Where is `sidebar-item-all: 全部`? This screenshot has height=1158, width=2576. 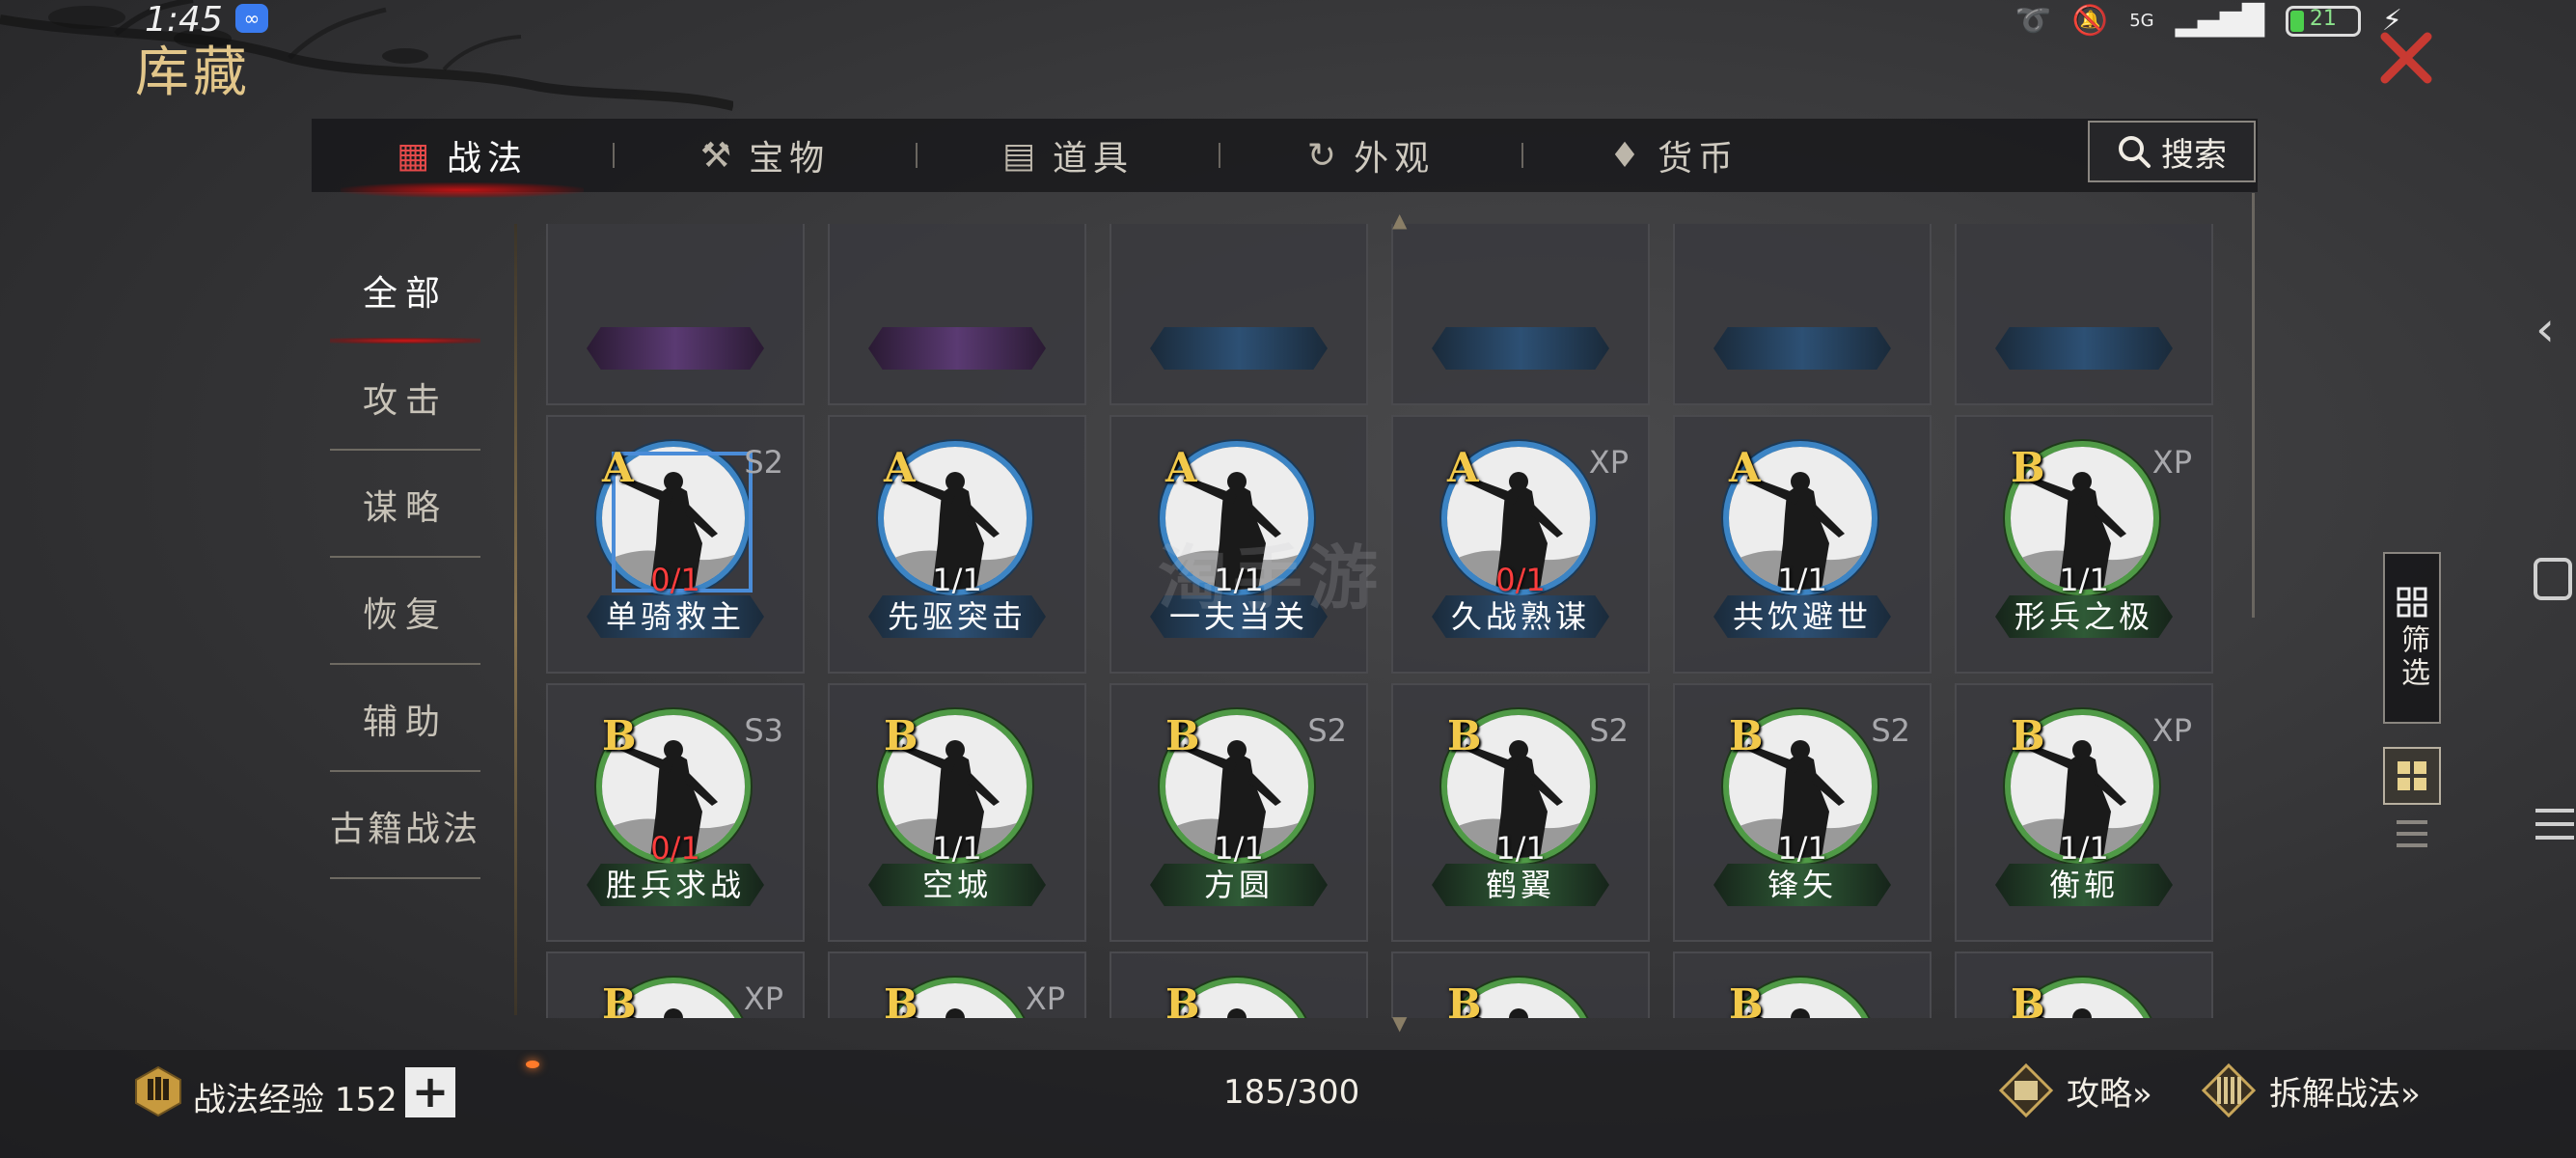
sidebar-item-all: 全部 is located at coordinates (406, 290).